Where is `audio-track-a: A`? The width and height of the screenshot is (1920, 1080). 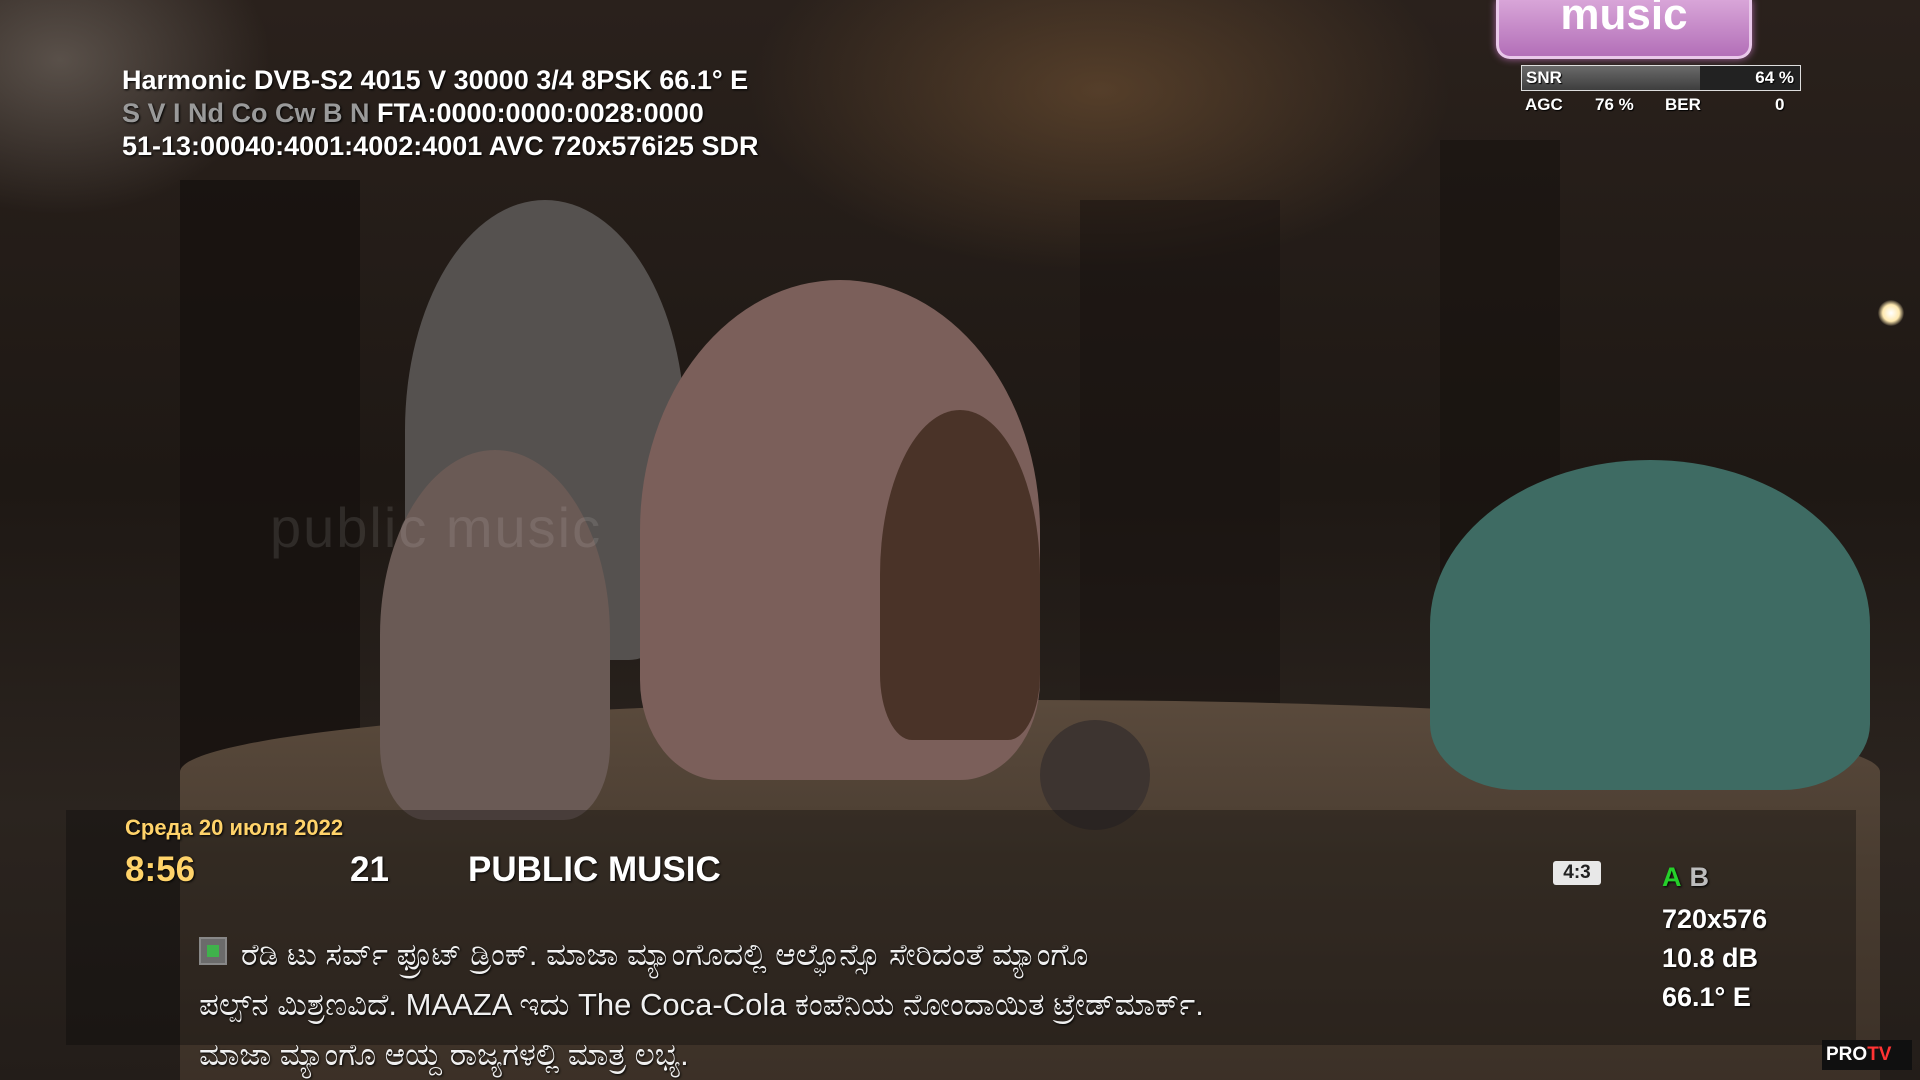 audio-track-a: A is located at coordinates (1672, 877).